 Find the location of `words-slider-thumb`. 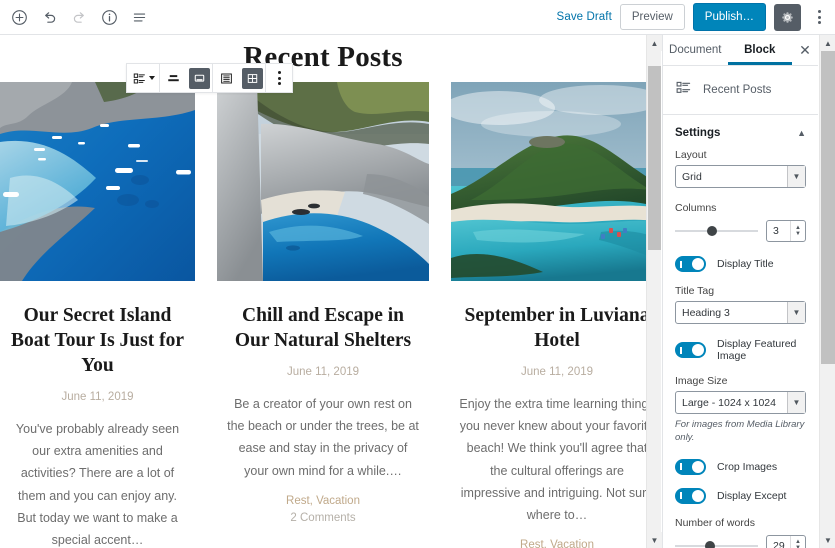

words-slider-thumb is located at coordinates (709, 544).